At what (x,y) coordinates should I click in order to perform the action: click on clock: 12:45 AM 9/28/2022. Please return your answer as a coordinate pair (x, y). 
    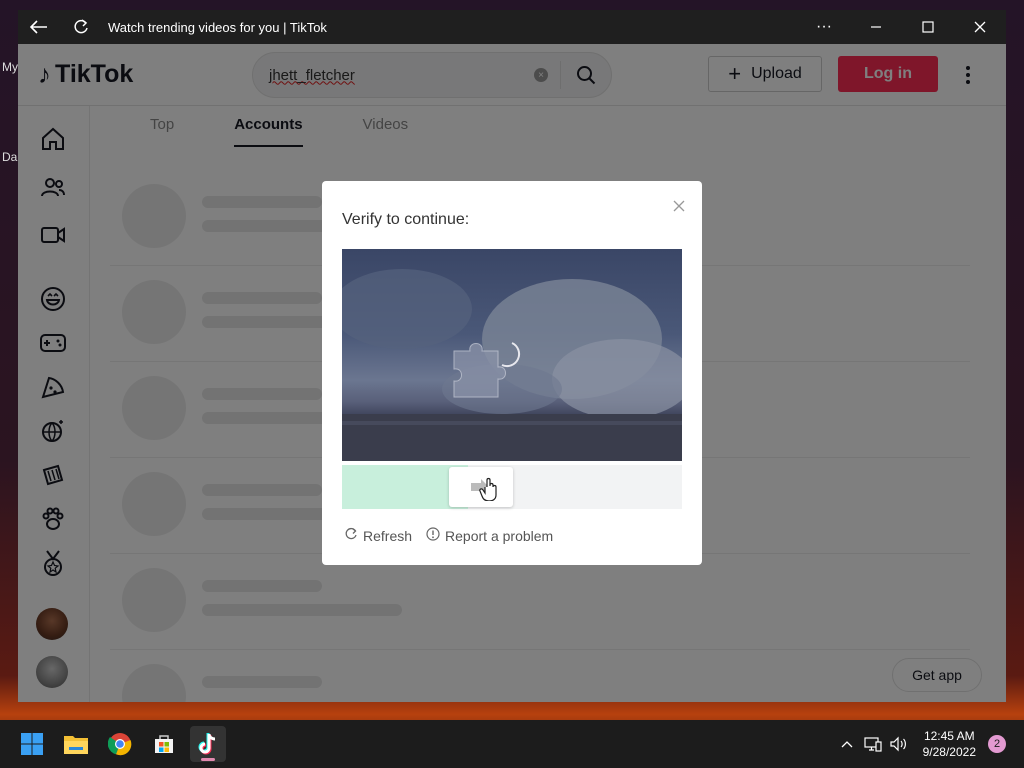
    Looking at the image, I should click on (949, 744).